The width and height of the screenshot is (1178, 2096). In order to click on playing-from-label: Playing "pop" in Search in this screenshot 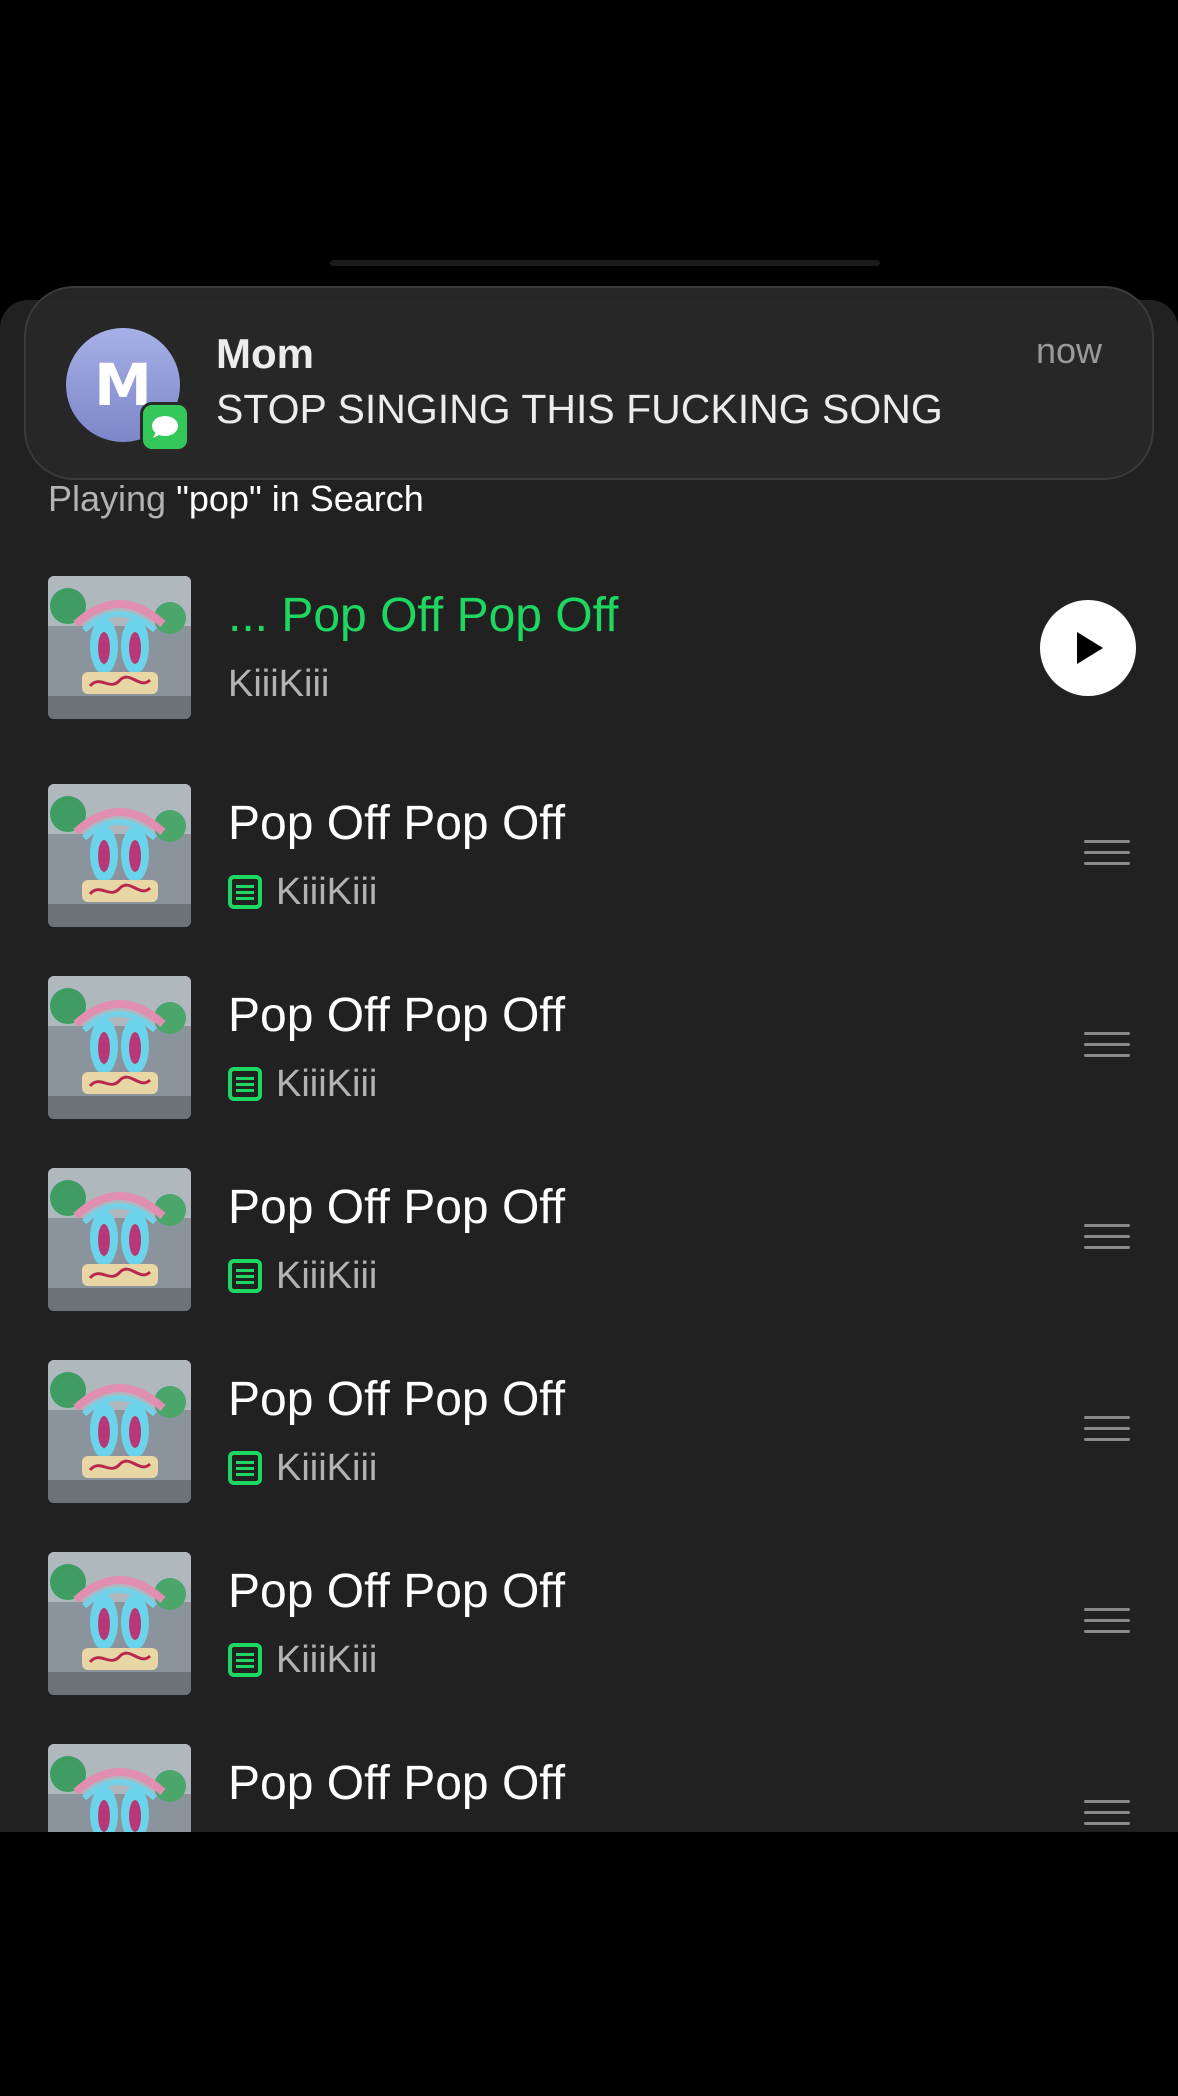, I will do `click(236, 499)`.